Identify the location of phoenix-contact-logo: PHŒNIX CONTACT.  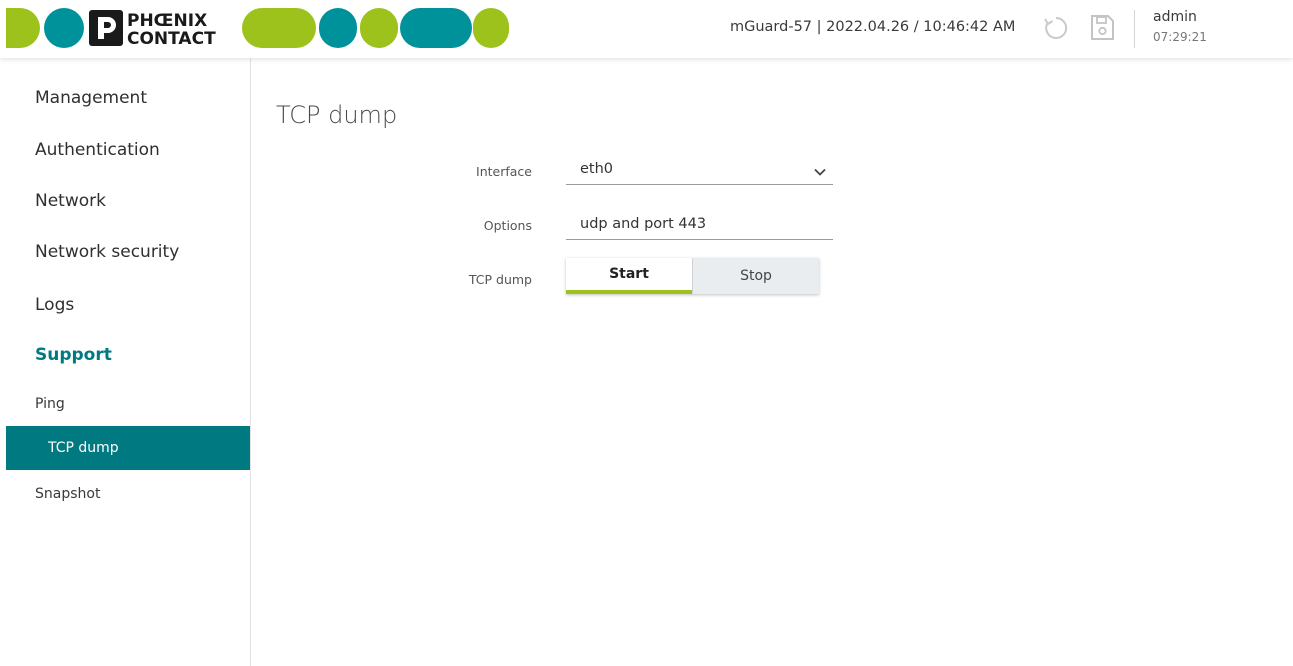
(261, 28).